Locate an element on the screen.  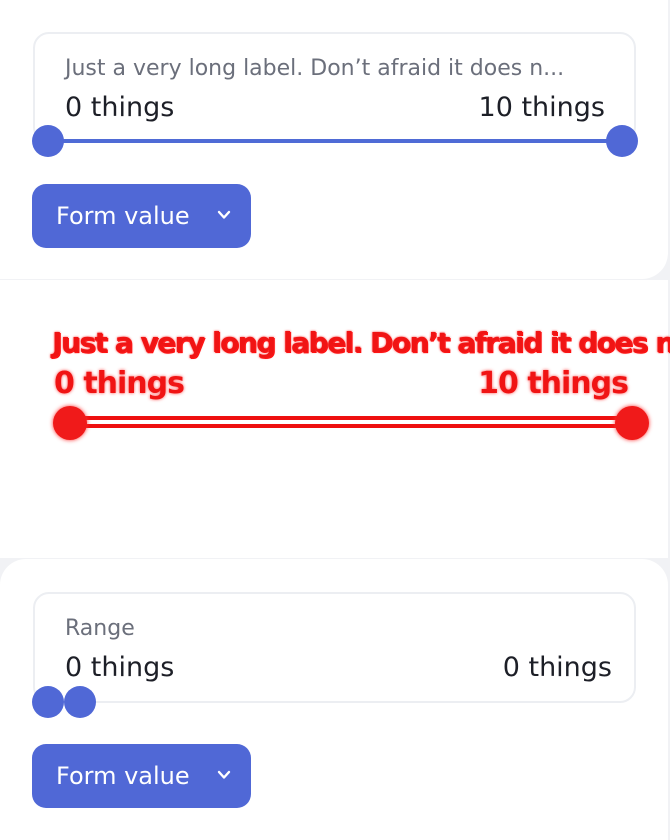
range-slider-bottom: Range 0 things 0 things is located at coordinates (334, 647).